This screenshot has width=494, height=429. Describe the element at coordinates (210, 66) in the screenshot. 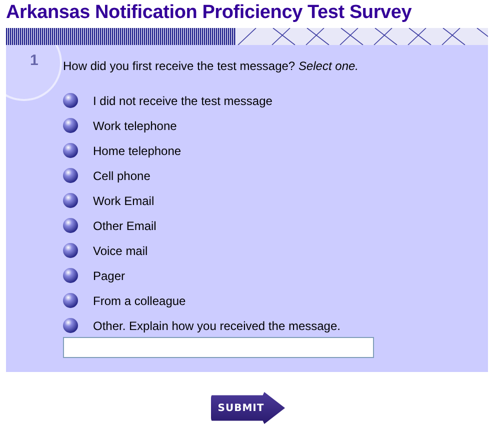

I see `question-text: How did you first receive the test message? Select one.` at that location.